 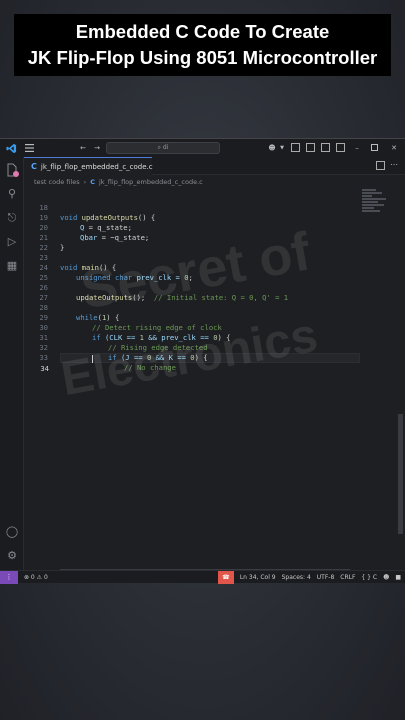 I want to click on account-icon: ◯, so click(x=12, y=532).